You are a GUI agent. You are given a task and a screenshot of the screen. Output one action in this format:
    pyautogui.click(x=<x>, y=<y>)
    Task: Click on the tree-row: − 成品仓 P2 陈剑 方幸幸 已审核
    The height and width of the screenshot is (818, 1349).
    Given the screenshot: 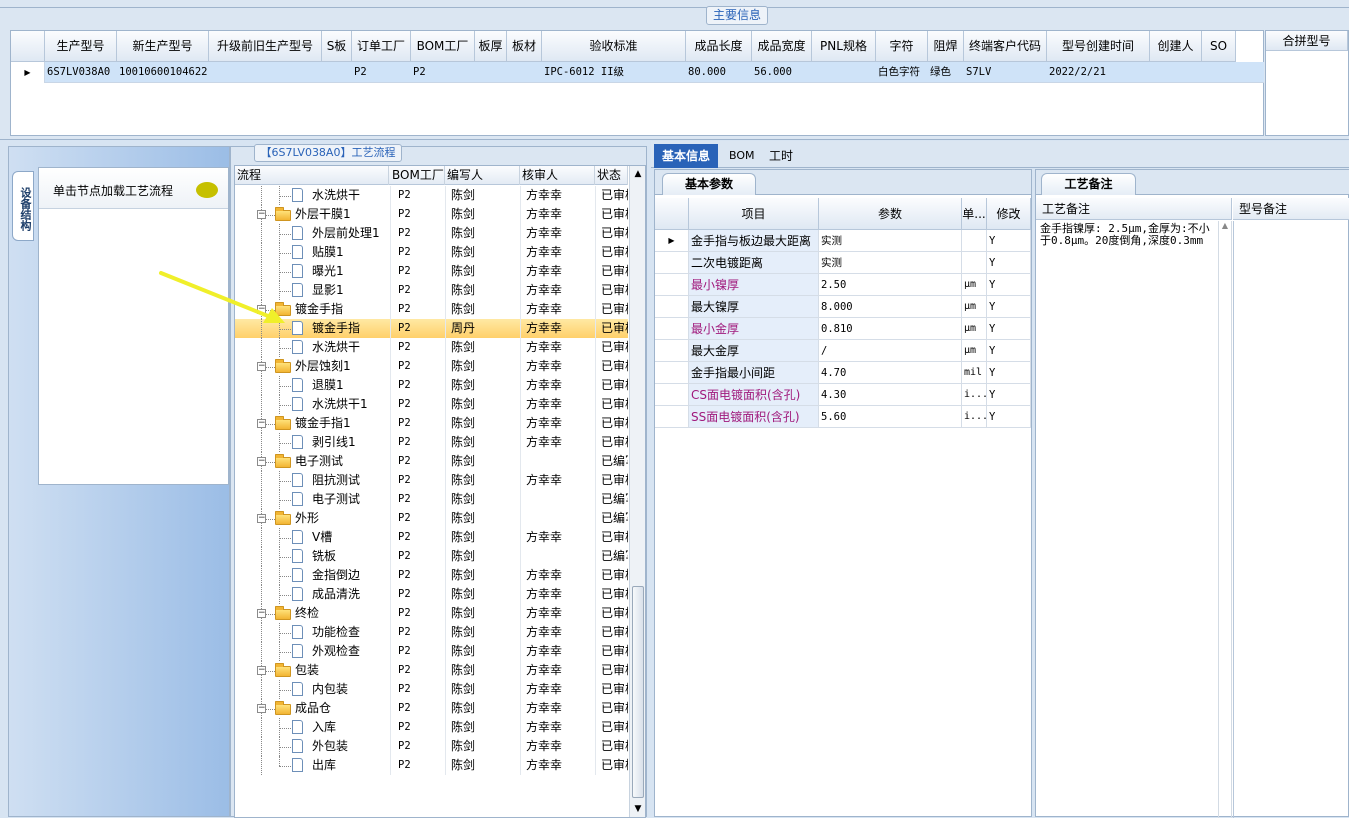 What is the action you would take?
    pyautogui.click(x=431, y=708)
    